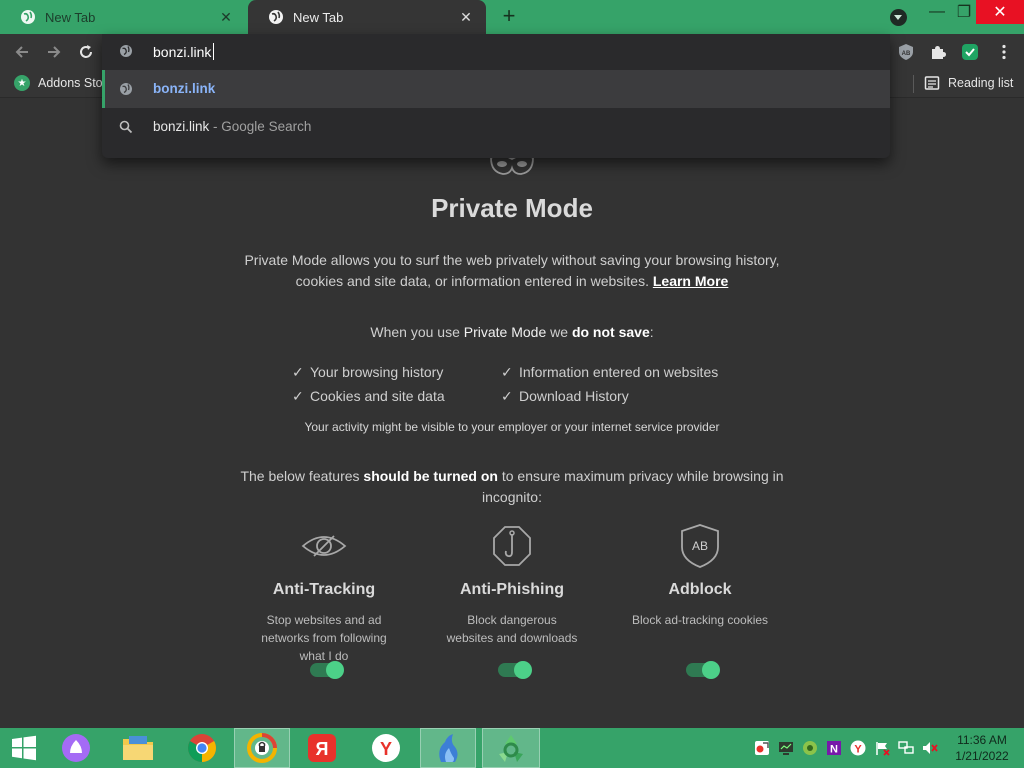 The image size is (1024, 768). Describe the element at coordinates (496, 89) in the screenshot. I see `omnibox-suggestion-url: bonzi.link` at that location.